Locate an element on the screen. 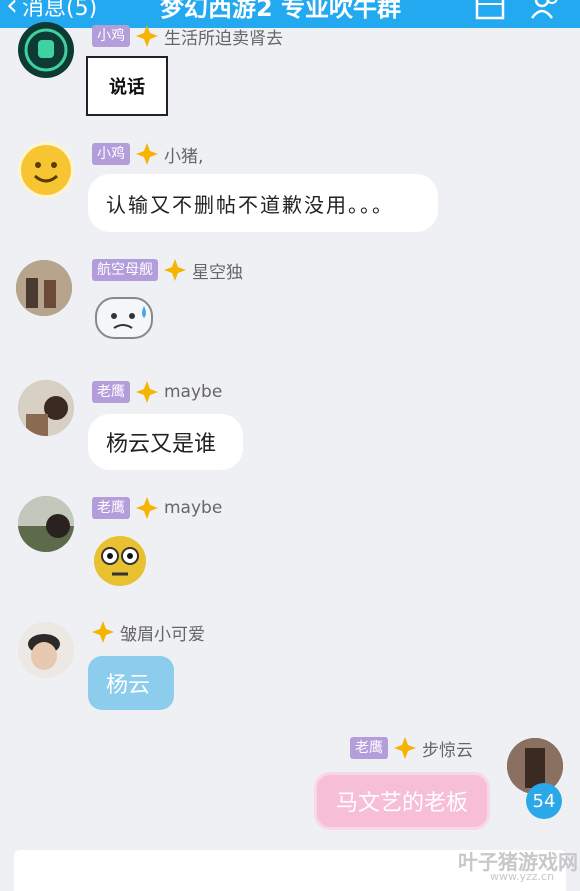 This screenshot has width=580, height=891. sender-name: 小猪, is located at coordinates (184, 156).